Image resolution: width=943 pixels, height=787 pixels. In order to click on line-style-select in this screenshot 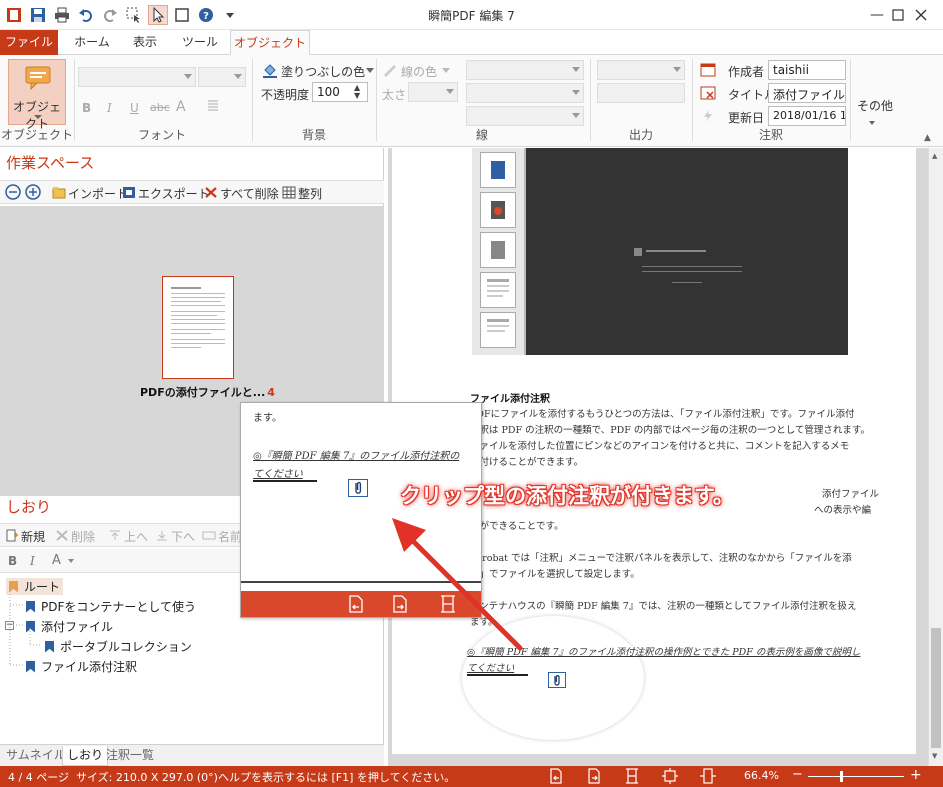, I will do `click(525, 70)`.